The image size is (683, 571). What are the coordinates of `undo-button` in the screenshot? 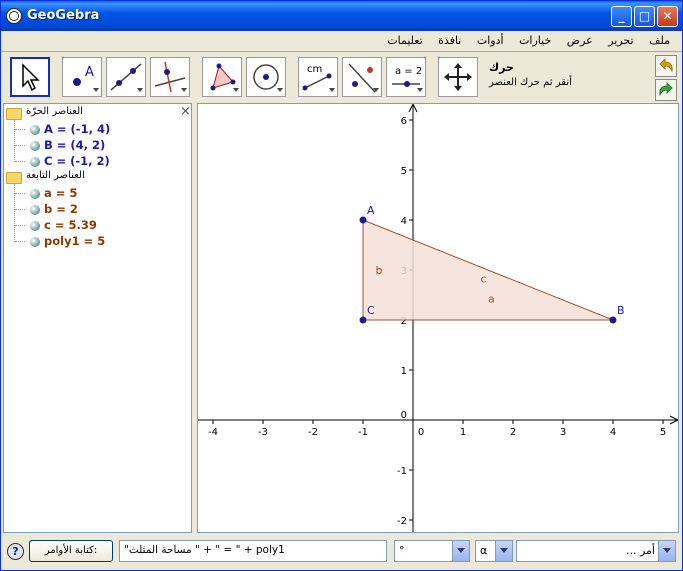 It's located at (666, 66).